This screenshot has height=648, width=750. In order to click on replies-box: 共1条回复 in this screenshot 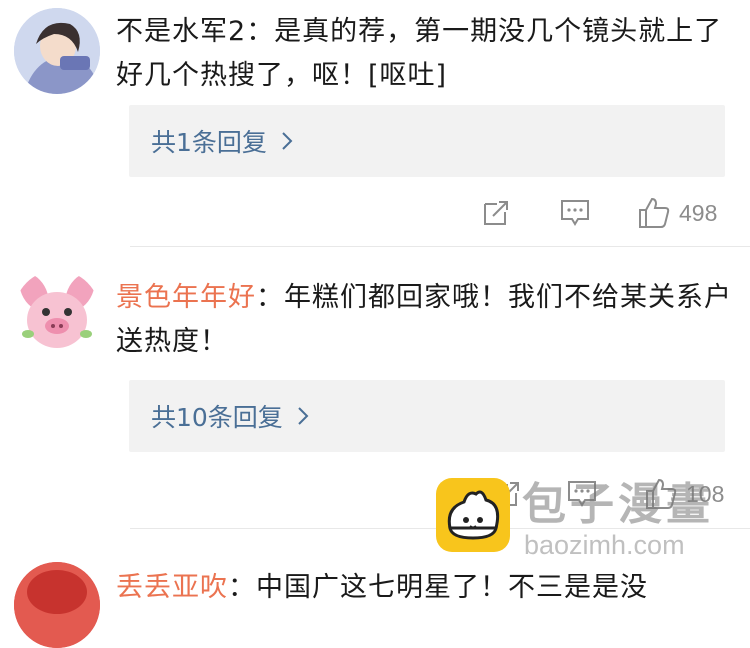, I will do `click(427, 141)`.